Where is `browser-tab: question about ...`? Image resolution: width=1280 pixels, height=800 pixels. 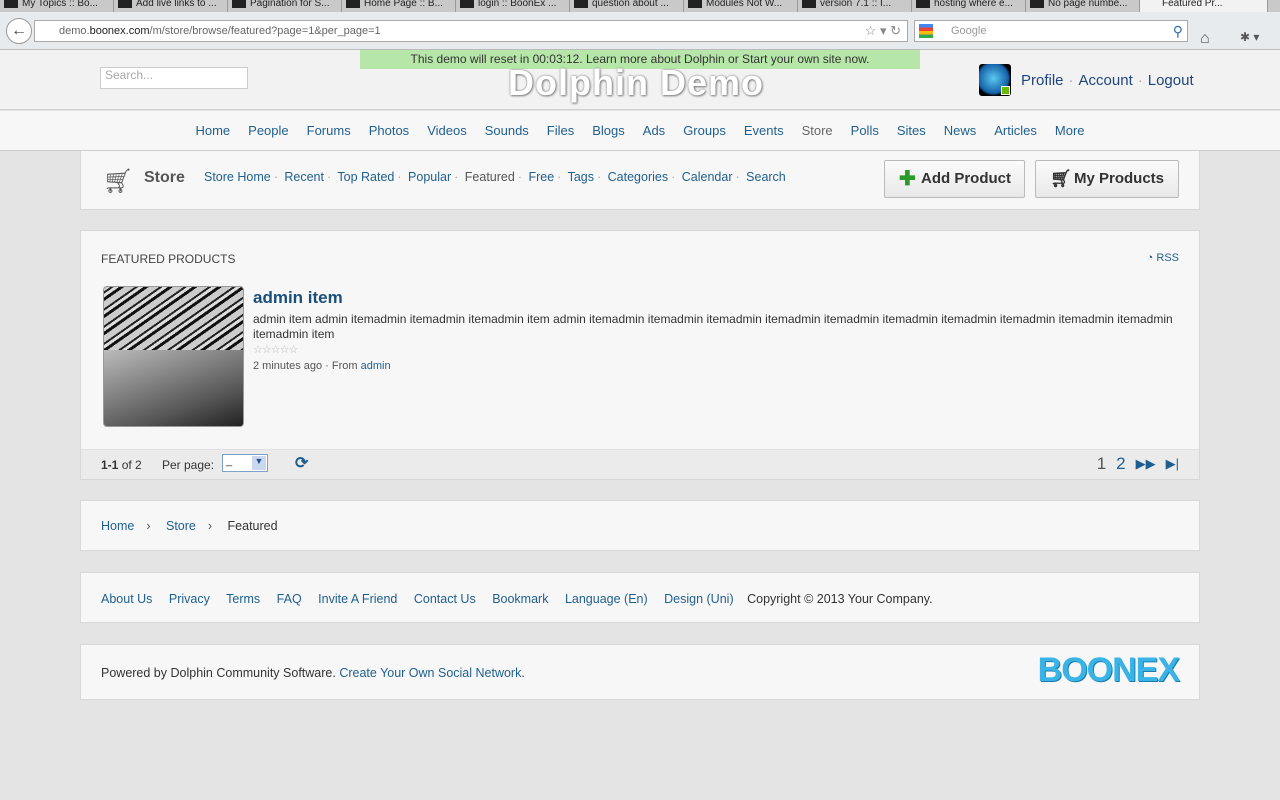
browser-tab: question about ... is located at coordinates (627, 6).